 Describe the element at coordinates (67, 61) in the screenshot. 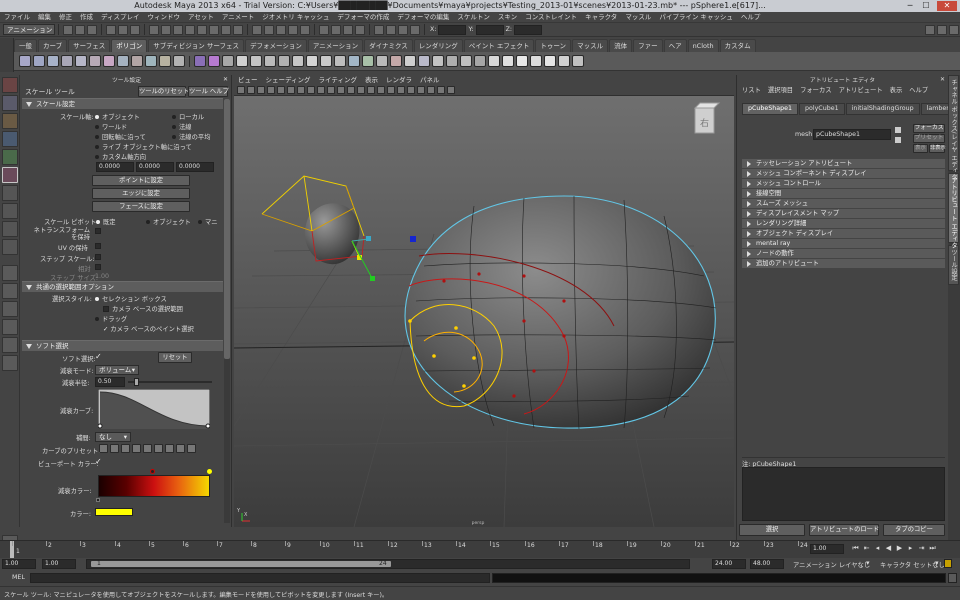

I see `poly-cone-icon` at that location.